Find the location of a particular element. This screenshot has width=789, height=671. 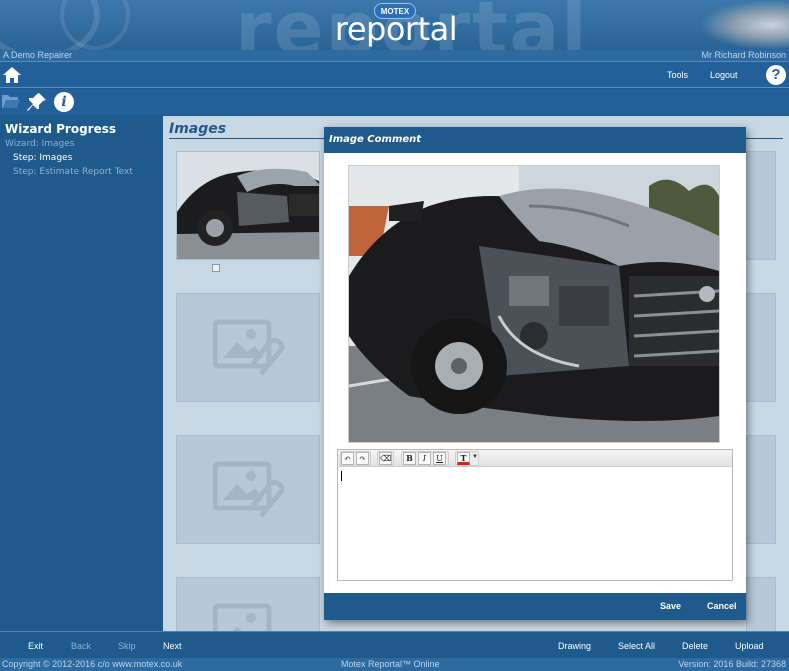

undo-button: ↶ is located at coordinates (347, 458).